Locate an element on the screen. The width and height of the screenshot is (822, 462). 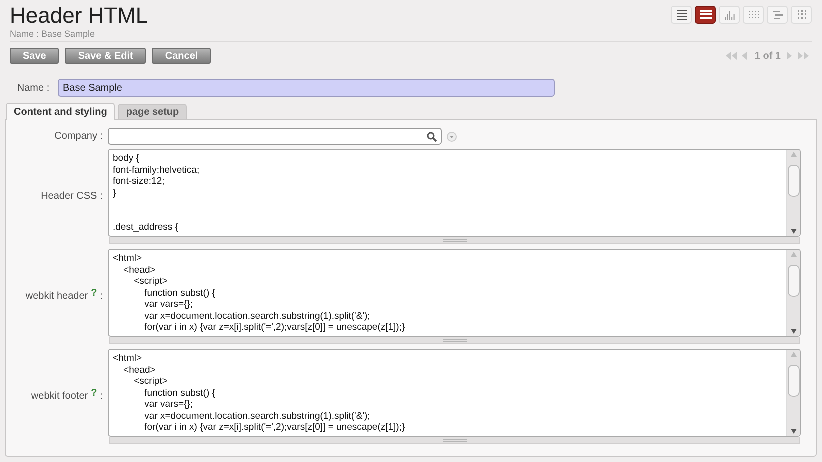
code-line: font-family:helvetica; is located at coordinates (157, 170).